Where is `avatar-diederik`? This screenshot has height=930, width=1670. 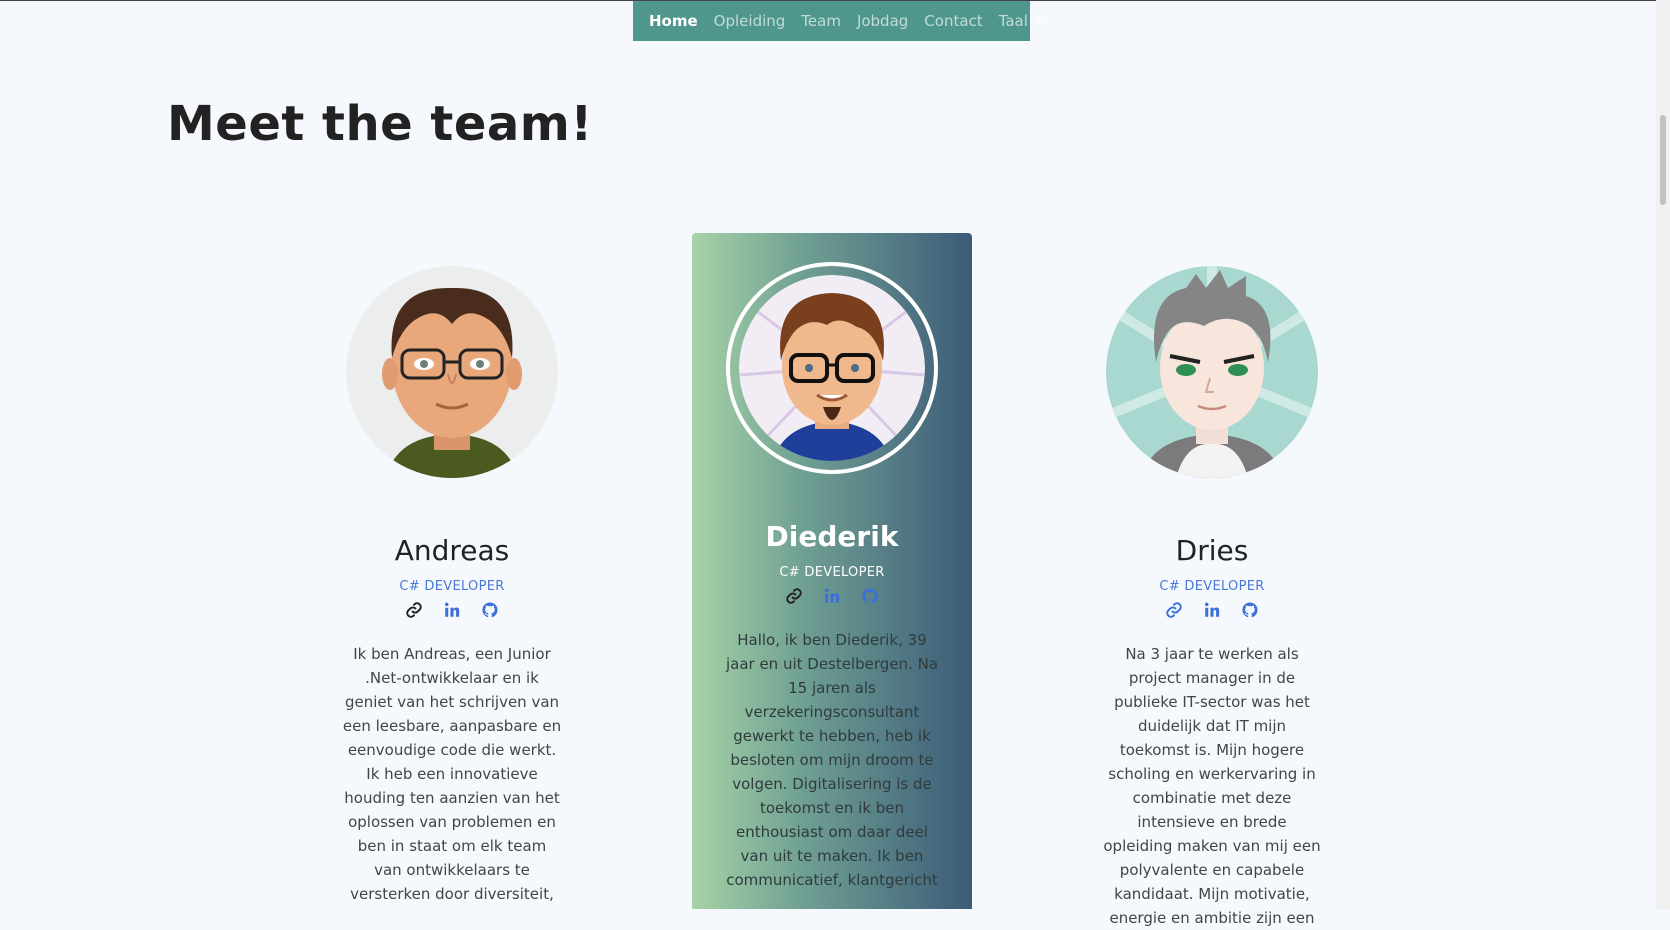
avatar-diederik is located at coordinates (832, 368).